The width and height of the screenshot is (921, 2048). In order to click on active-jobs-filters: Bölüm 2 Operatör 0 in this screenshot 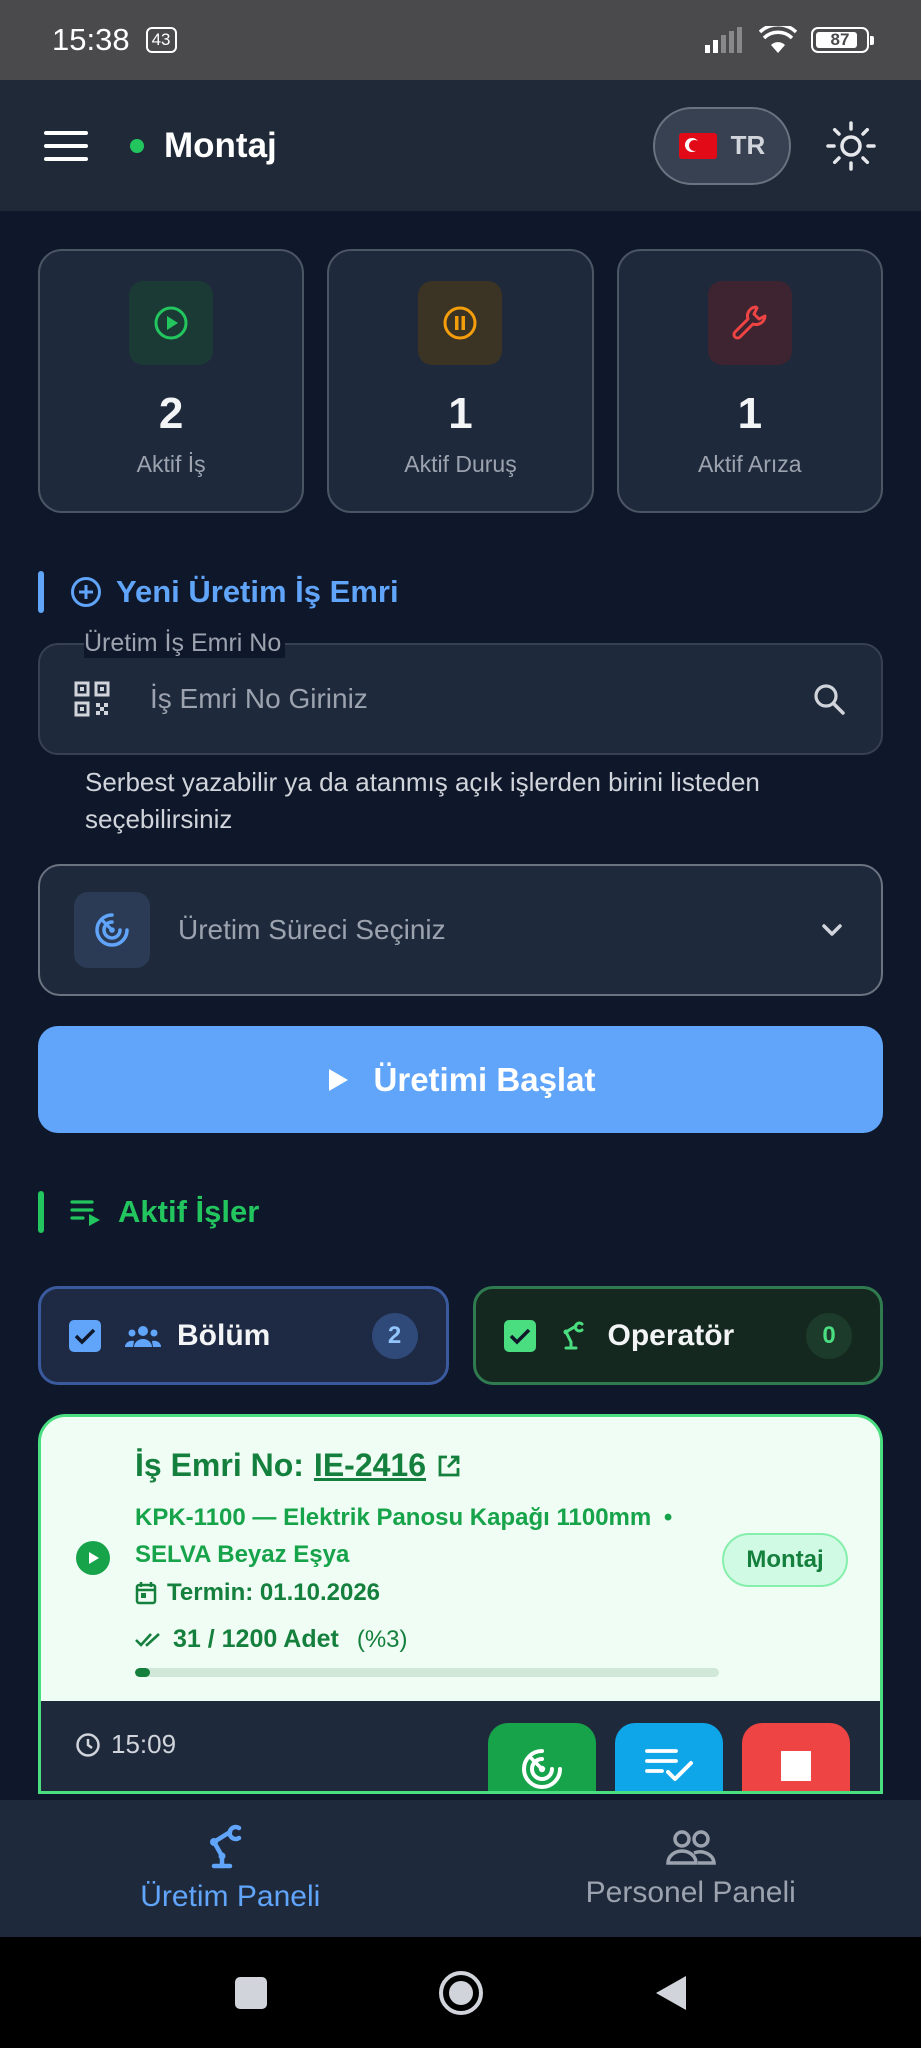, I will do `click(460, 1335)`.